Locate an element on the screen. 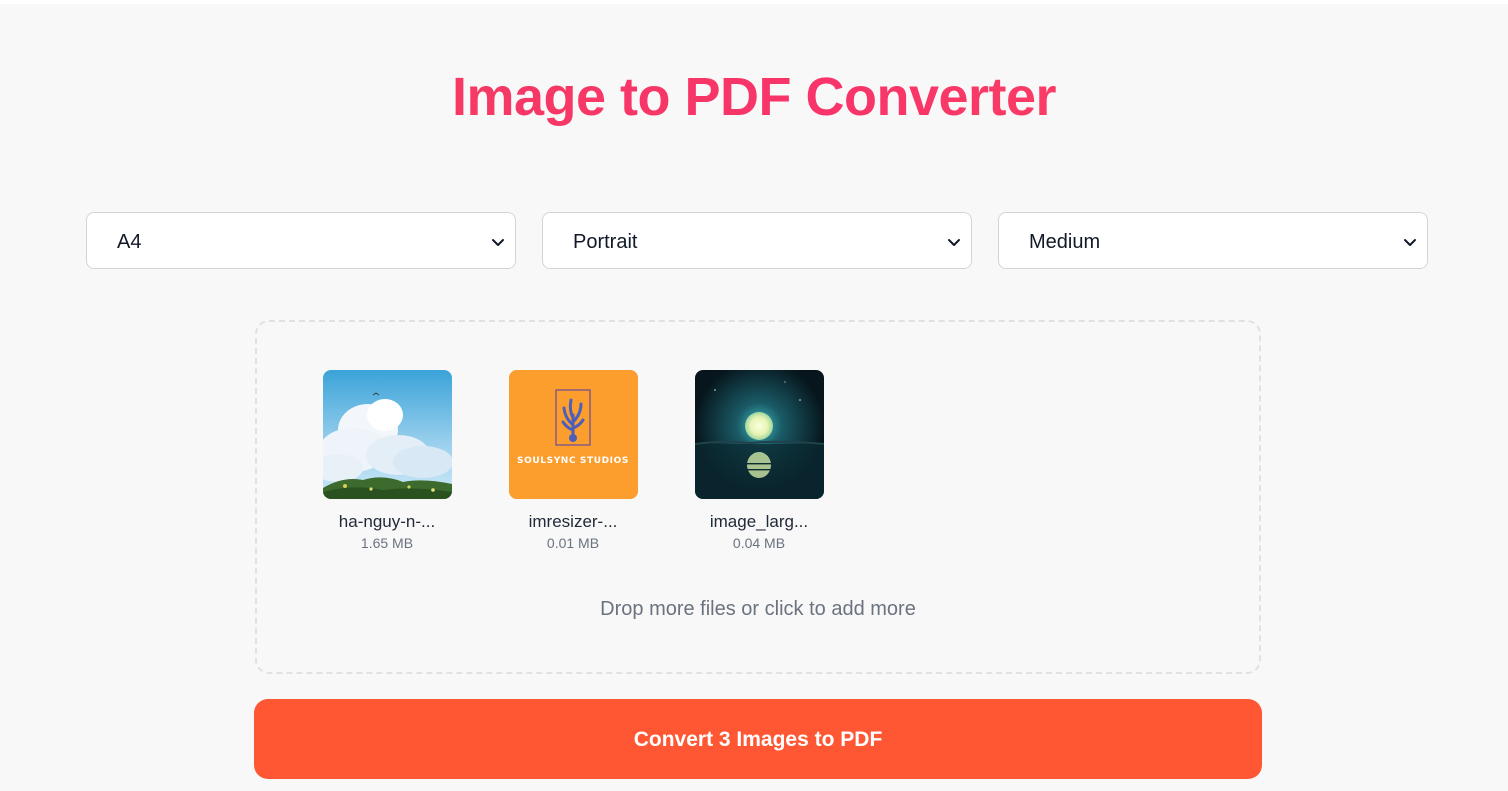  moon-night-image is located at coordinates (759, 434).